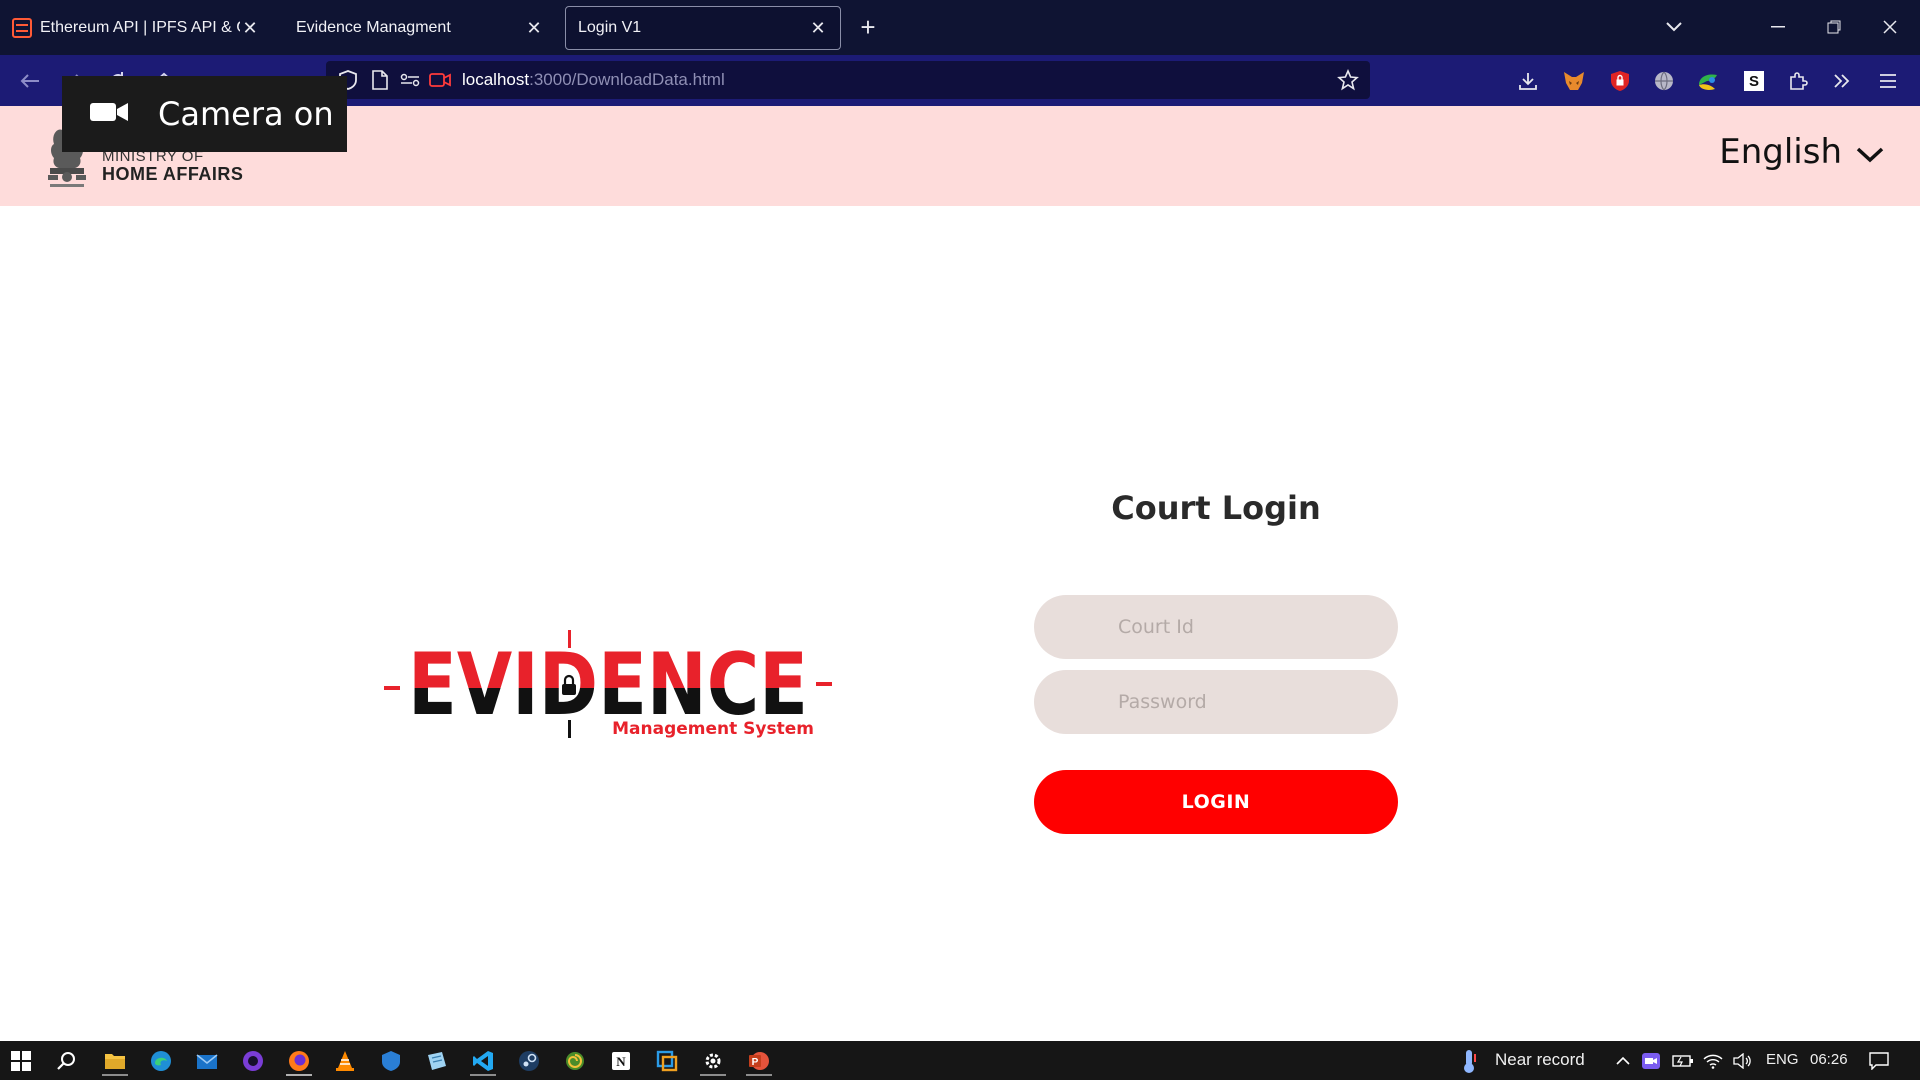 This screenshot has width=1920, height=1080. I want to click on password-input, so click(1216, 702).